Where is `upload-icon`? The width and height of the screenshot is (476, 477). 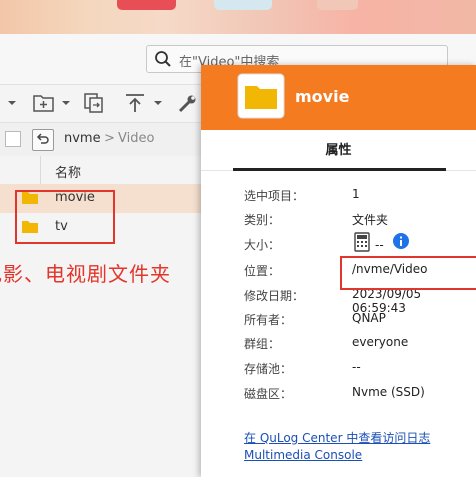 upload-icon is located at coordinates (144, 103).